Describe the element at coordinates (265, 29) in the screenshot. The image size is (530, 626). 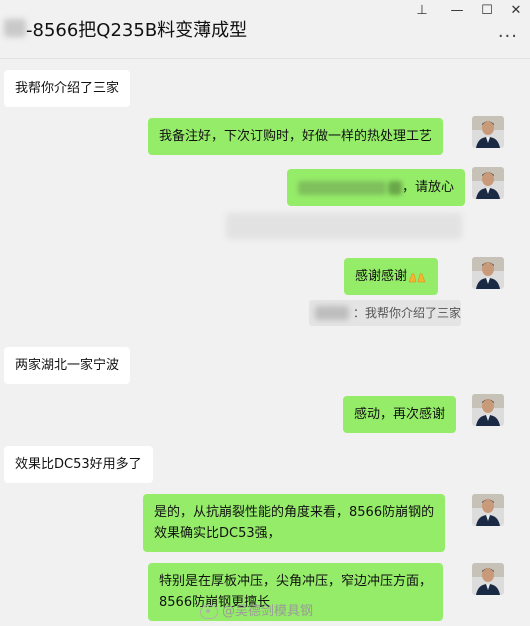
I see `title-bar: -8566把Q235B料变薄成型 ⊥ — ☐ ✕ ···` at that location.